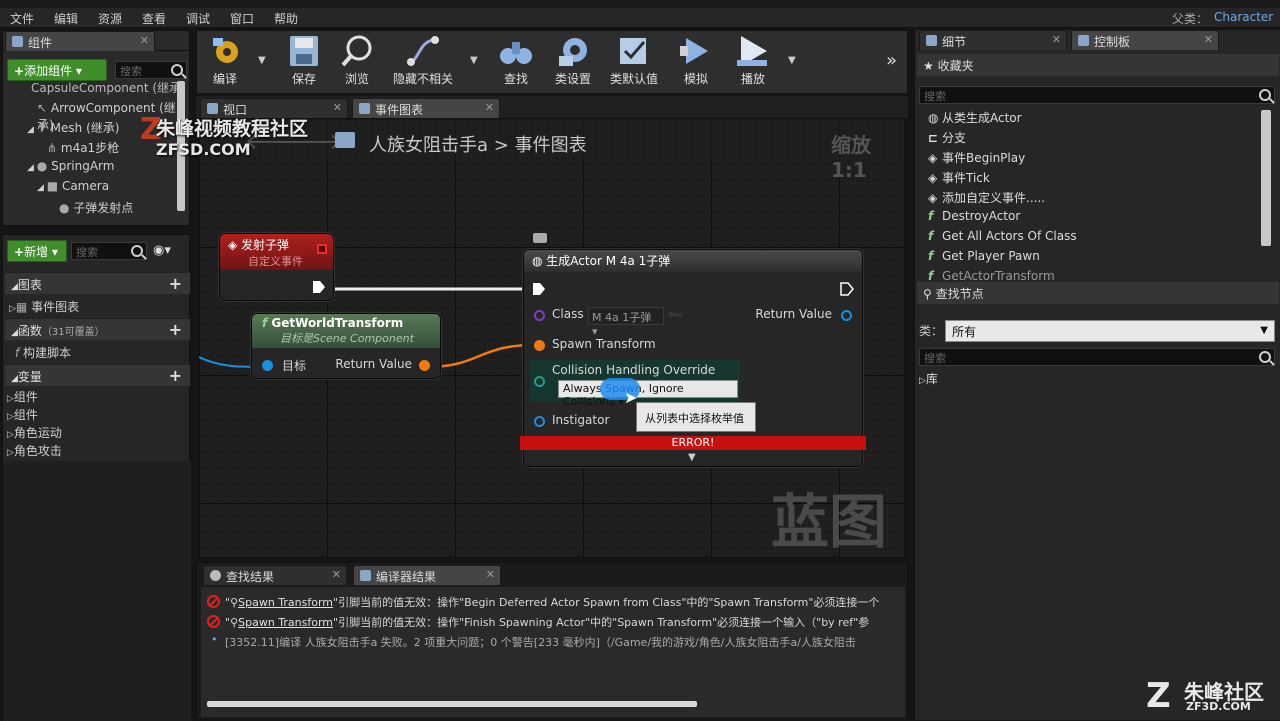 The image size is (1280, 721). Describe the element at coordinates (428, 145) in the screenshot. I see `breadcrumb-root: 人族女阻击手a` at that location.